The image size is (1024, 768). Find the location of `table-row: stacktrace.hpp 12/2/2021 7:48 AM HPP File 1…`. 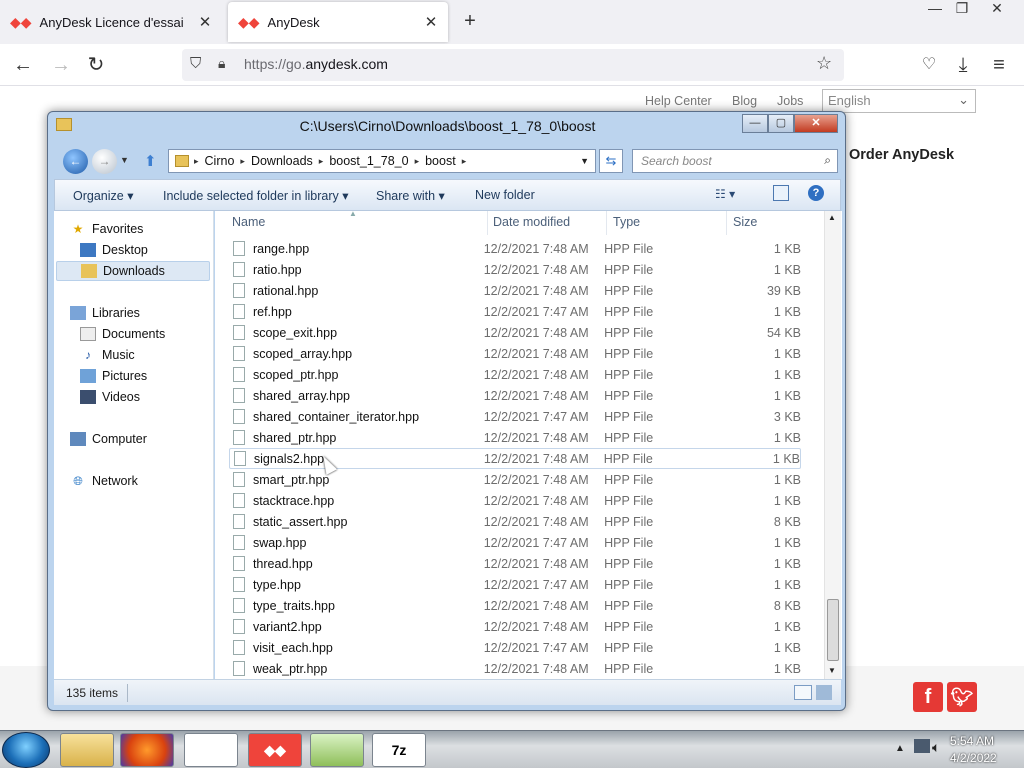

table-row: stacktrace.hpp 12/2/2021 7:48 AM HPP File 1… is located at coordinates (515, 500).